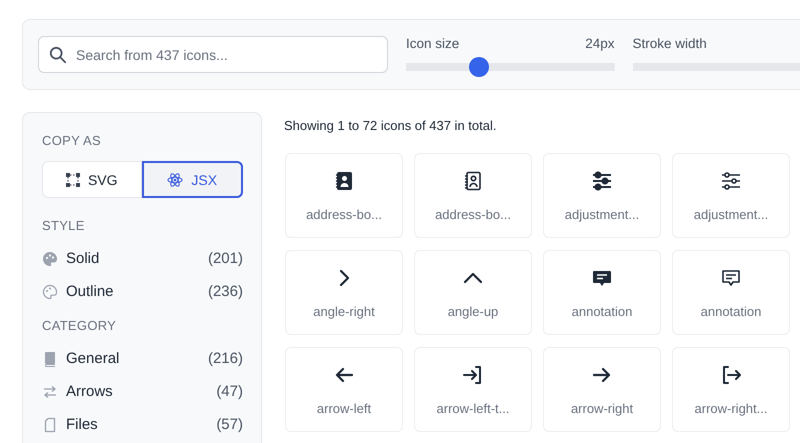  Describe the element at coordinates (602, 181) in the screenshot. I see `sliders-icon` at that location.